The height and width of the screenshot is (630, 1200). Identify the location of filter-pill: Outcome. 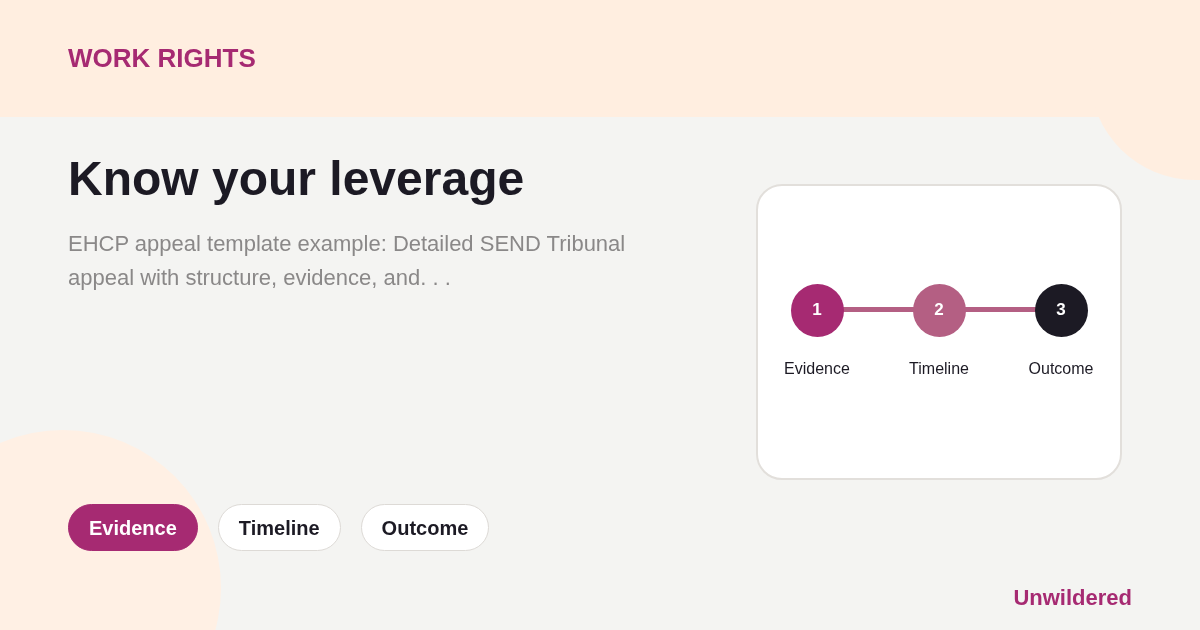
(425, 527).